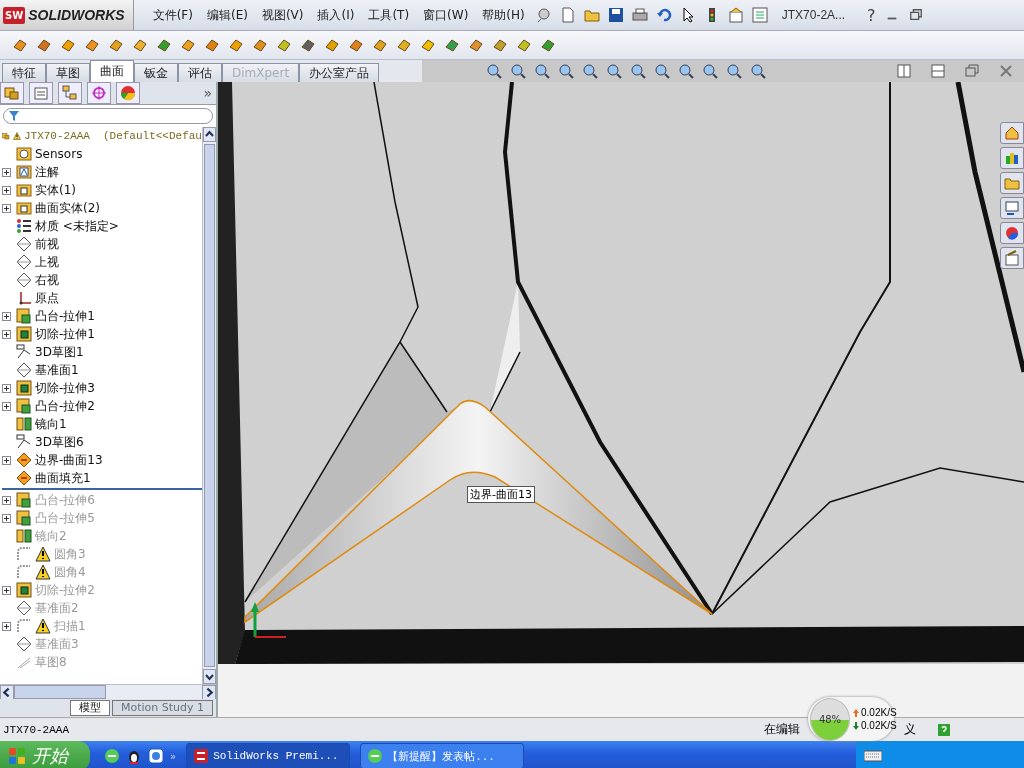 This screenshot has height=768, width=1024. What do you see at coordinates (134, 756) in the screenshot?
I see `penguin-icon` at bounding box center [134, 756].